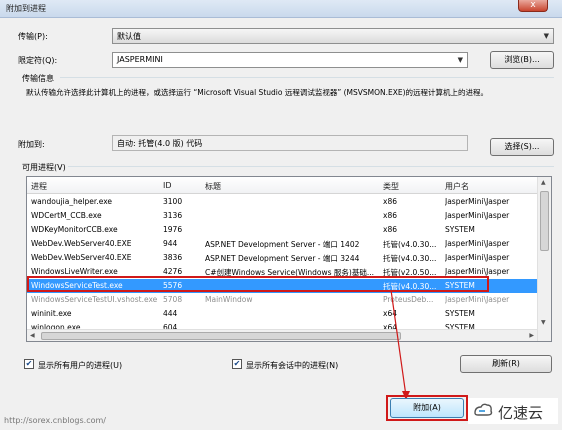 The image size is (562, 430). I want to click on watermark-url: http://sorex.cnblogs.com/, so click(55, 420).